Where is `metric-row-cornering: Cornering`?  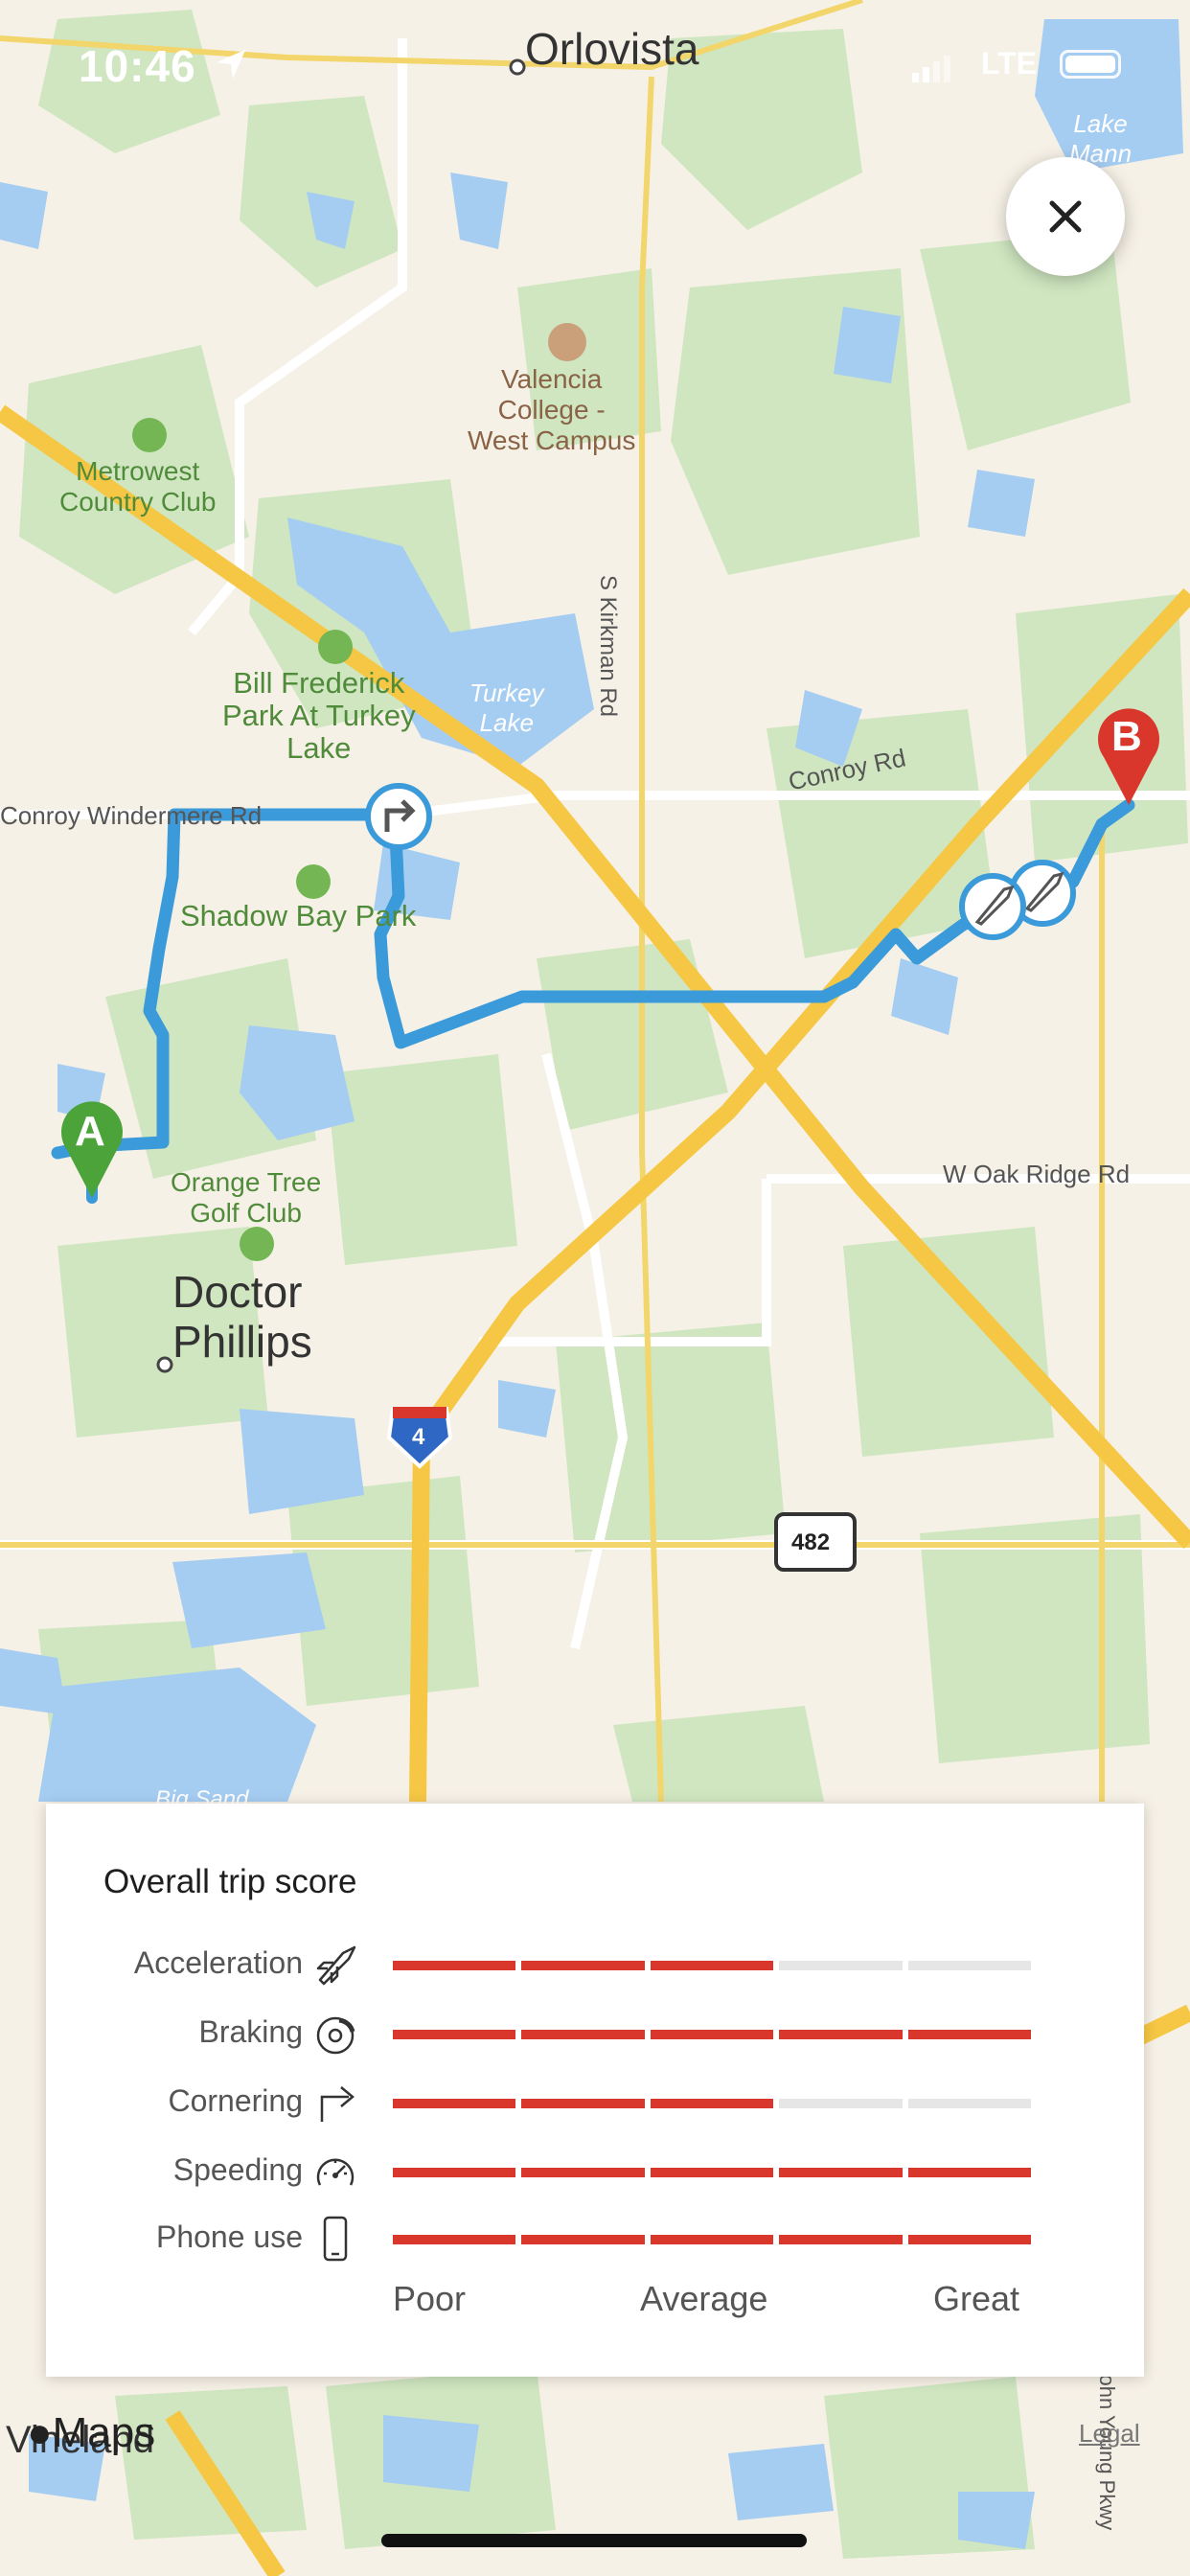 metric-row-cornering: Cornering is located at coordinates (595, 2102).